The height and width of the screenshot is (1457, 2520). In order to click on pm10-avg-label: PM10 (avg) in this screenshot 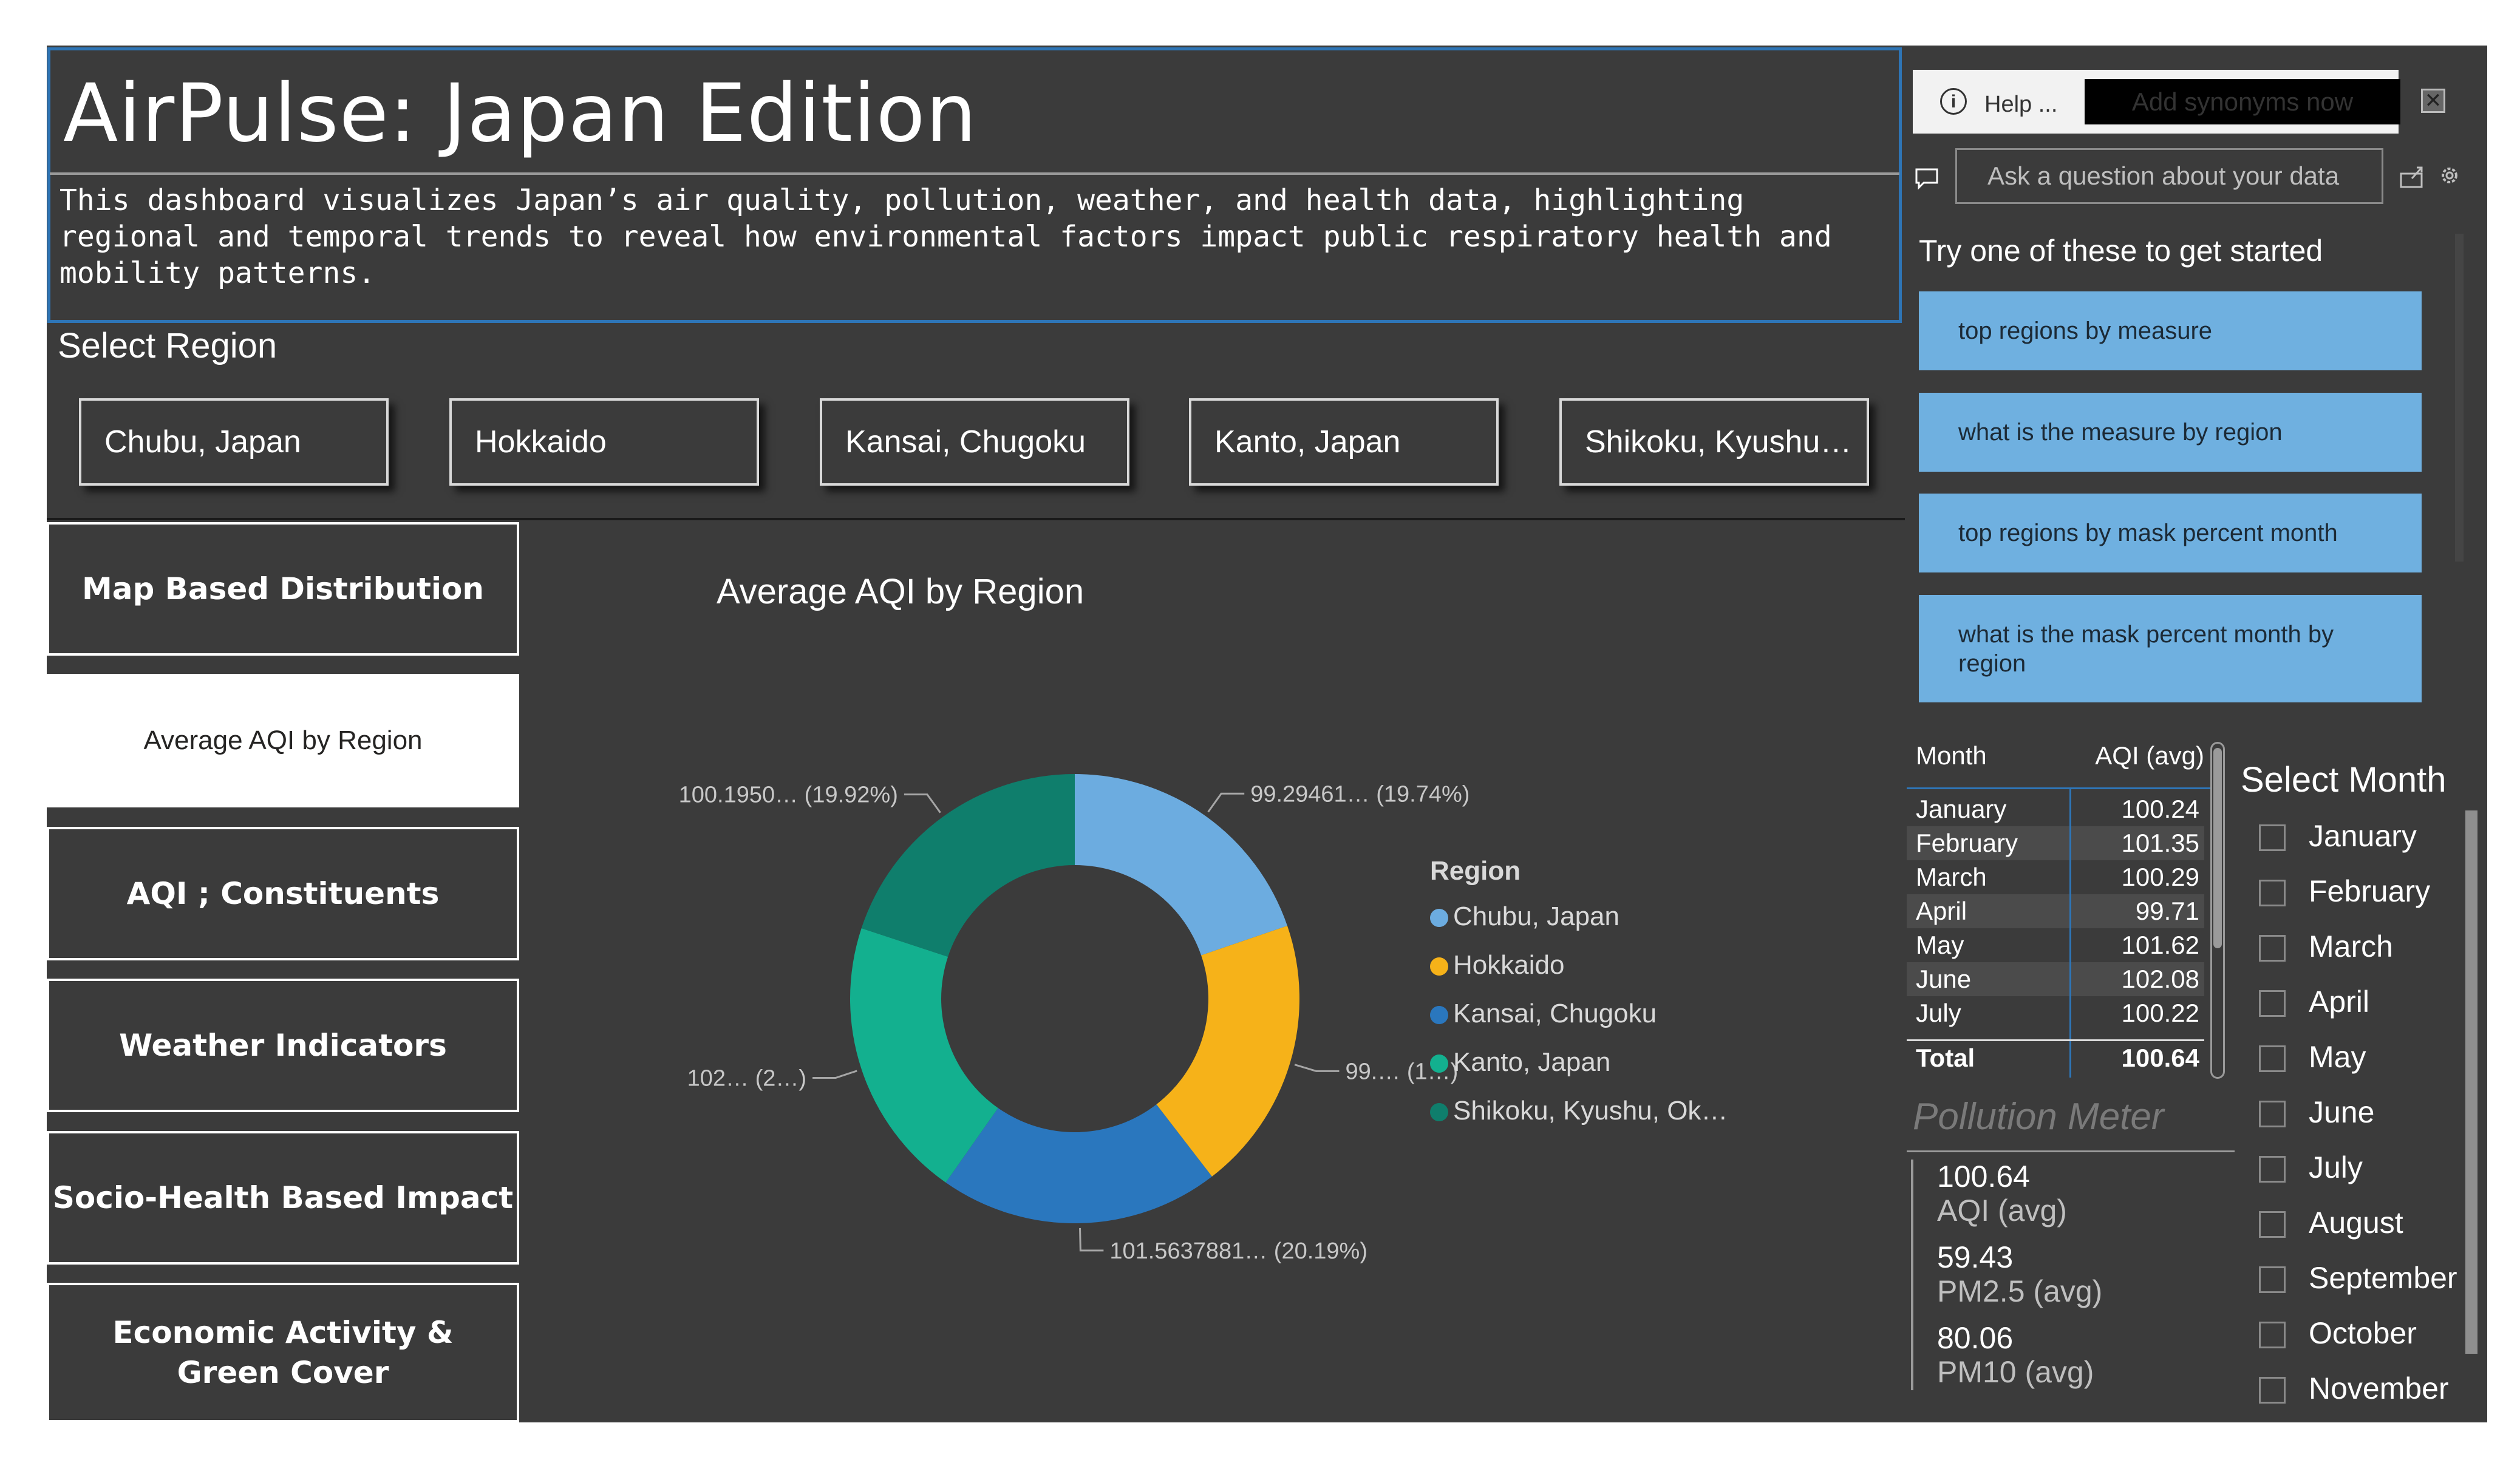, I will do `click(2015, 1372)`.